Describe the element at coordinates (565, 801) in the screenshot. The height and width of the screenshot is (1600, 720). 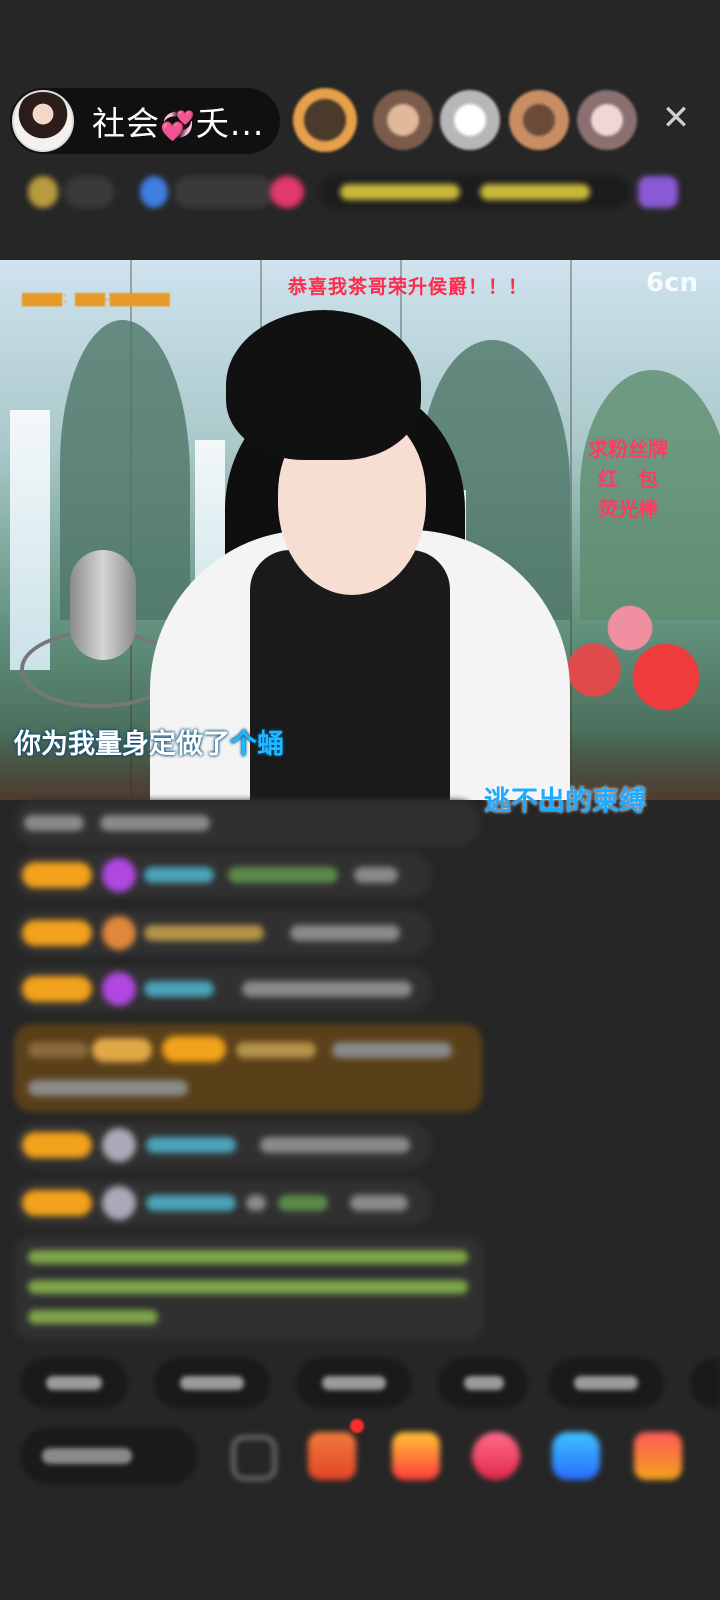
I see `lyric-line: 逃不出的束缚` at that location.